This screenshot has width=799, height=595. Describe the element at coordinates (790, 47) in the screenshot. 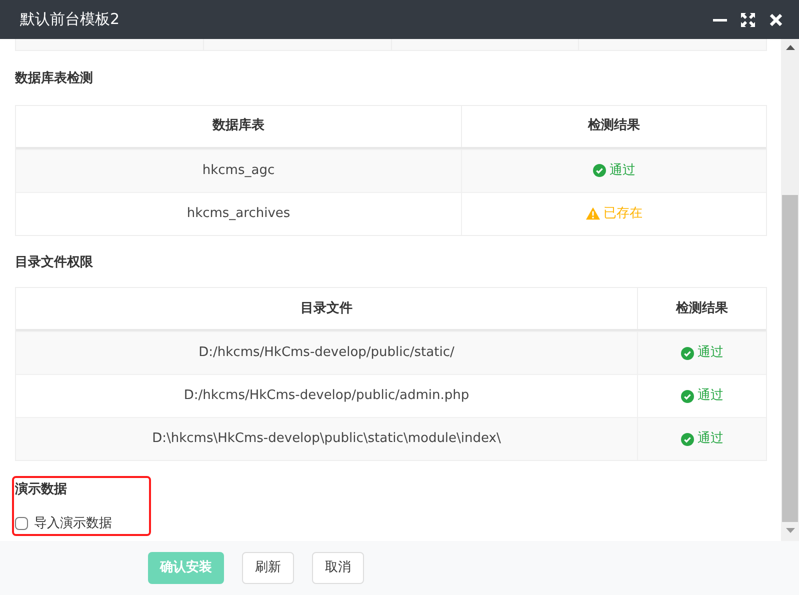

I see `scroll-up-icon` at that location.